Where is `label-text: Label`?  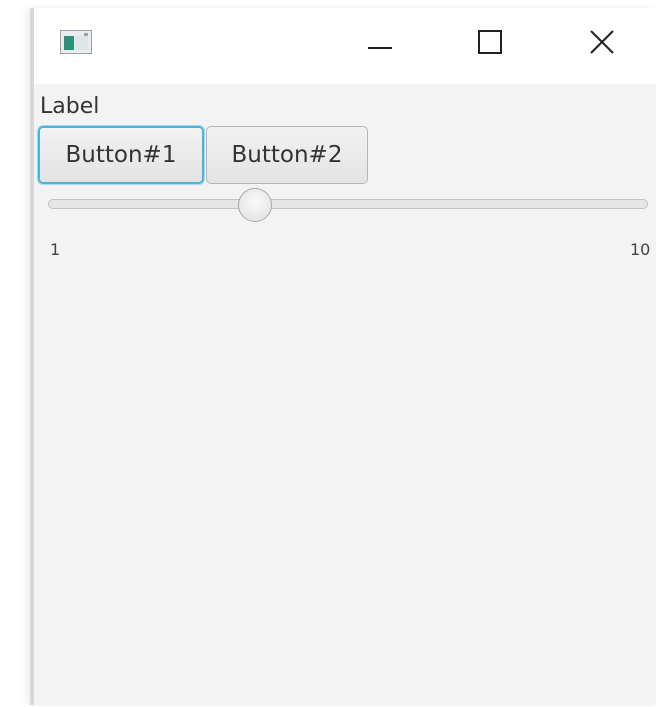
label-text: Label is located at coordinates (70, 106).